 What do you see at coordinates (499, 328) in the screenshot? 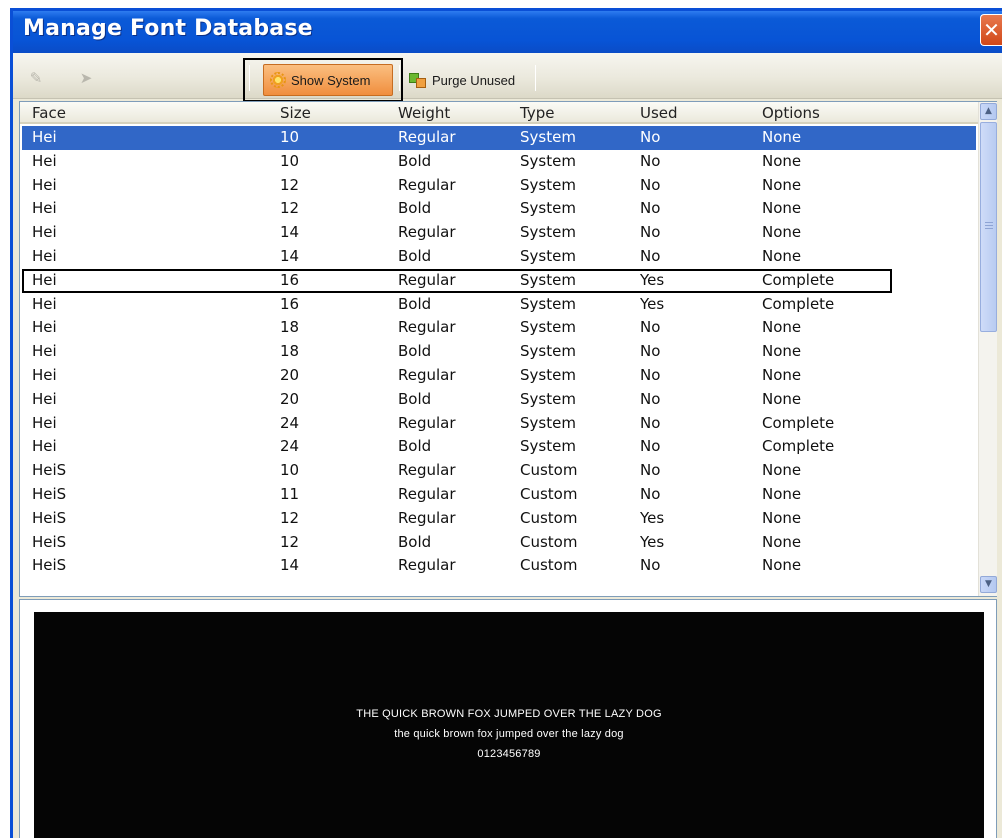
I see `table-row: Hei 18 Regular System No None` at bounding box center [499, 328].